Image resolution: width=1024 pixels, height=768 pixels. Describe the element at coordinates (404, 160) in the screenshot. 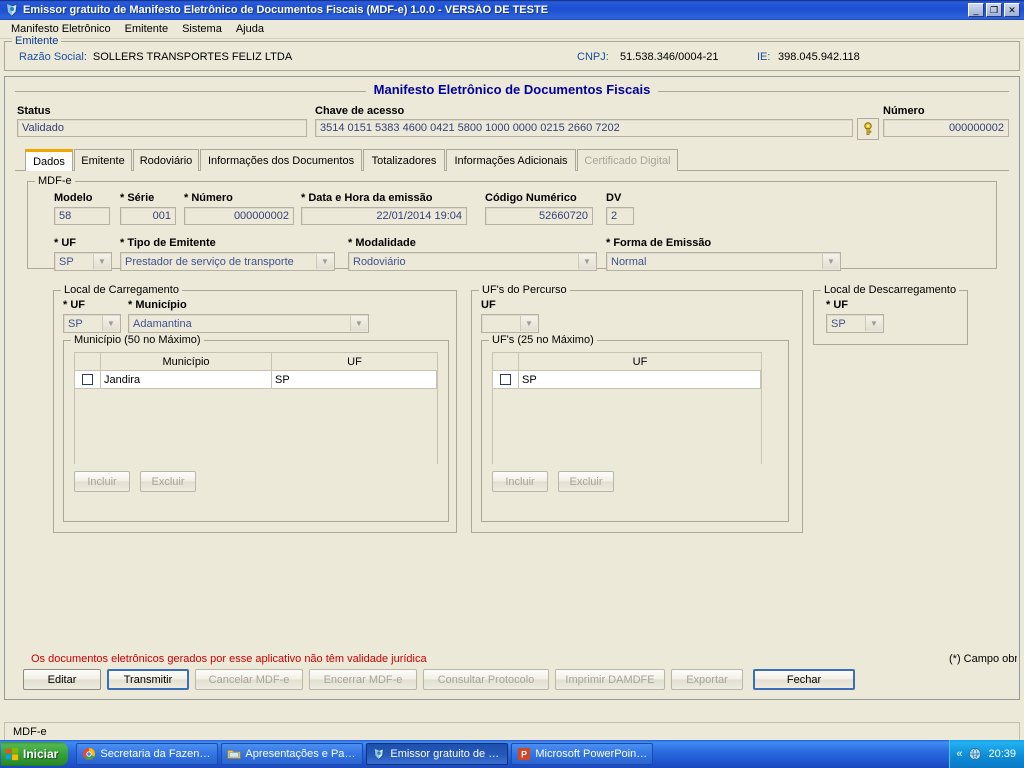

I see `tab-totalizadores: Totalizadores` at that location.